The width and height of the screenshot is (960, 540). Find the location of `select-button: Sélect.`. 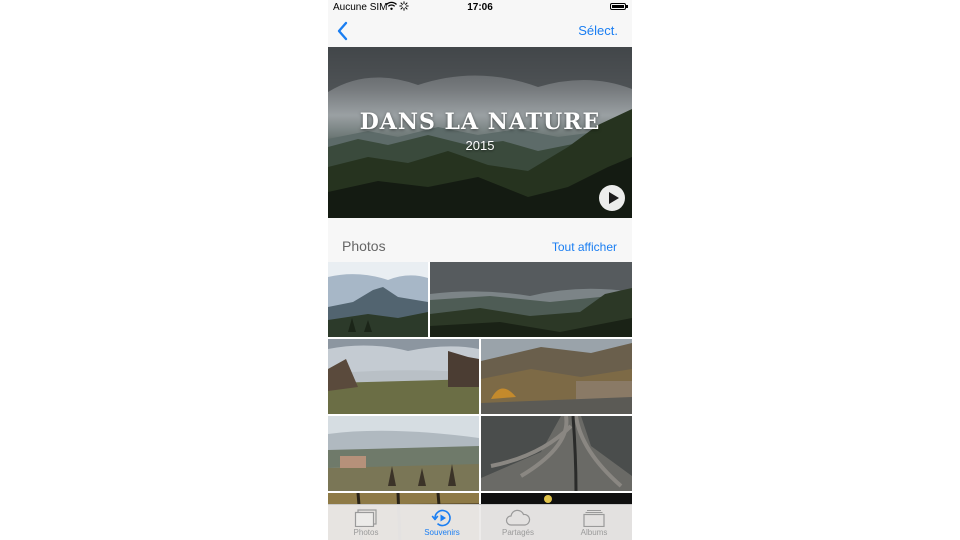

select-button: Sélect. is located at coordinates (598, 30).